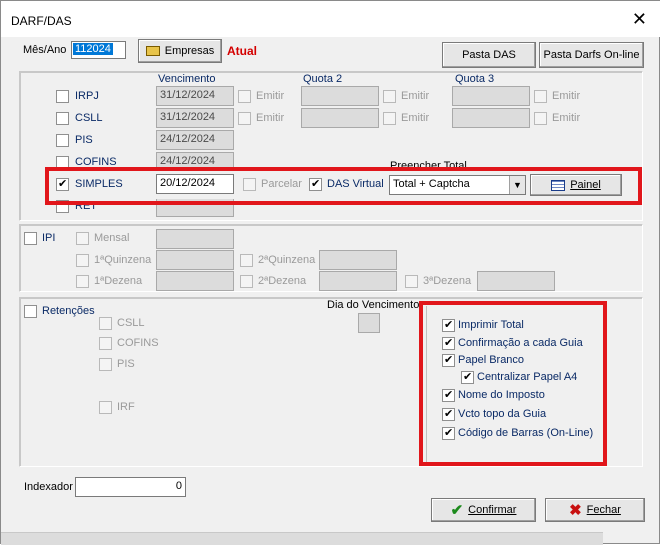 This screenshot has width=660, height=545. What do you see at coordinates (105, 343) in the screenshot?
I see `ret-cofins-checkbox` at bounding box center [105, 343].